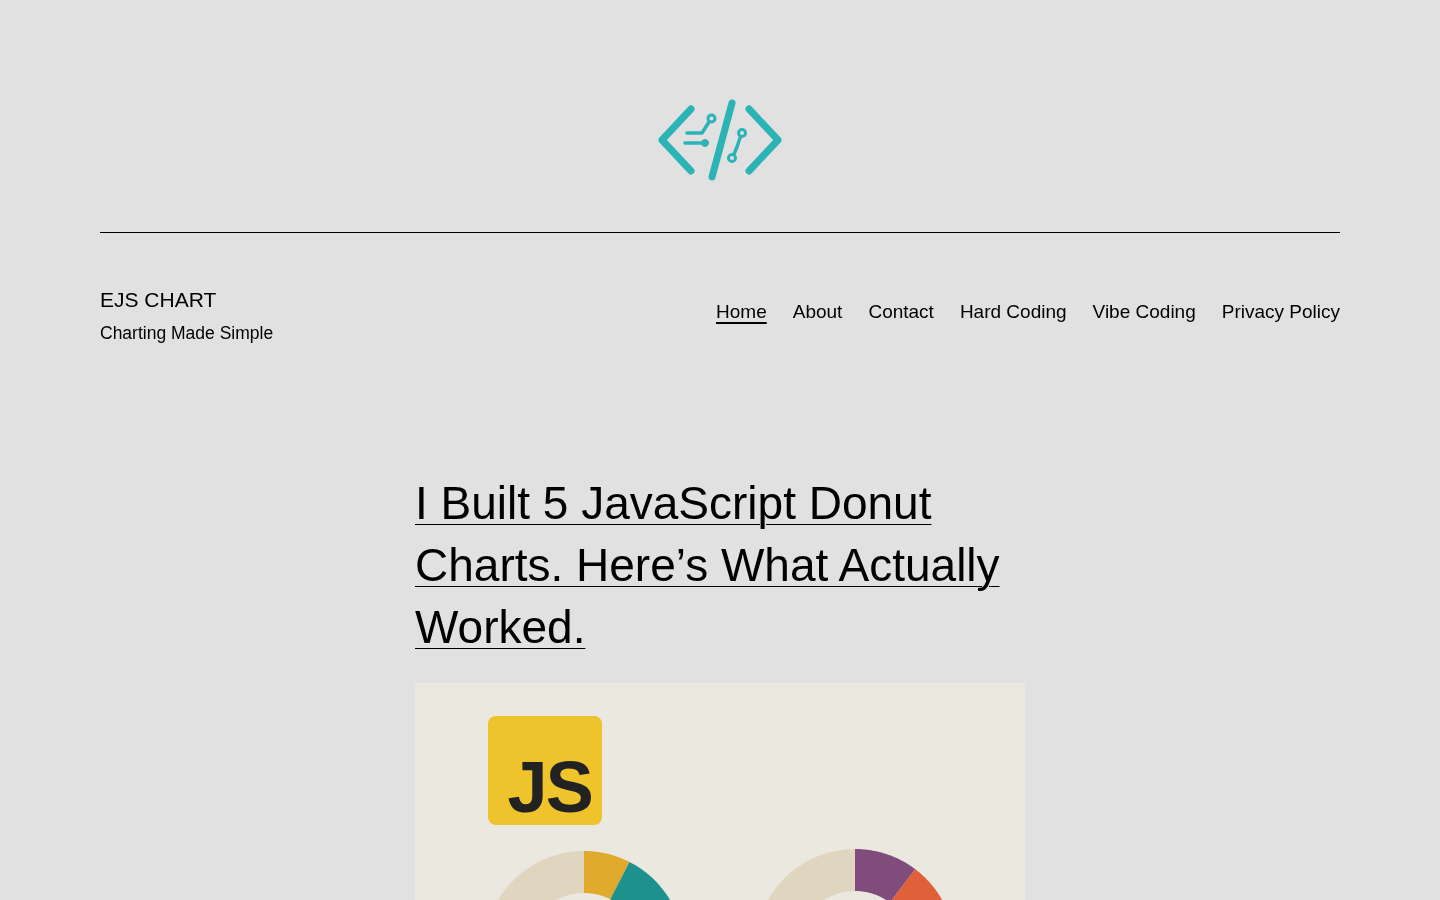 The image size is (1440, 900). I want to click on site-tagline: Charting Made Simple, so click(187, 333).